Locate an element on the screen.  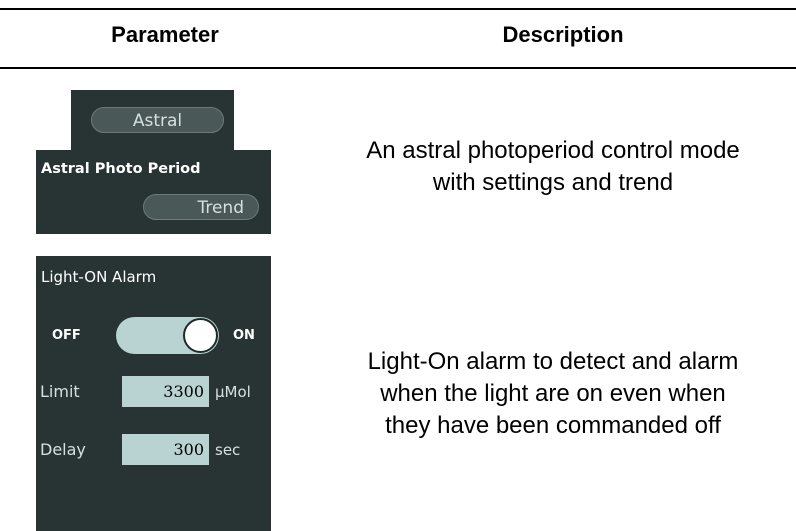
table-top-rule is located at coordinates (398, 9).